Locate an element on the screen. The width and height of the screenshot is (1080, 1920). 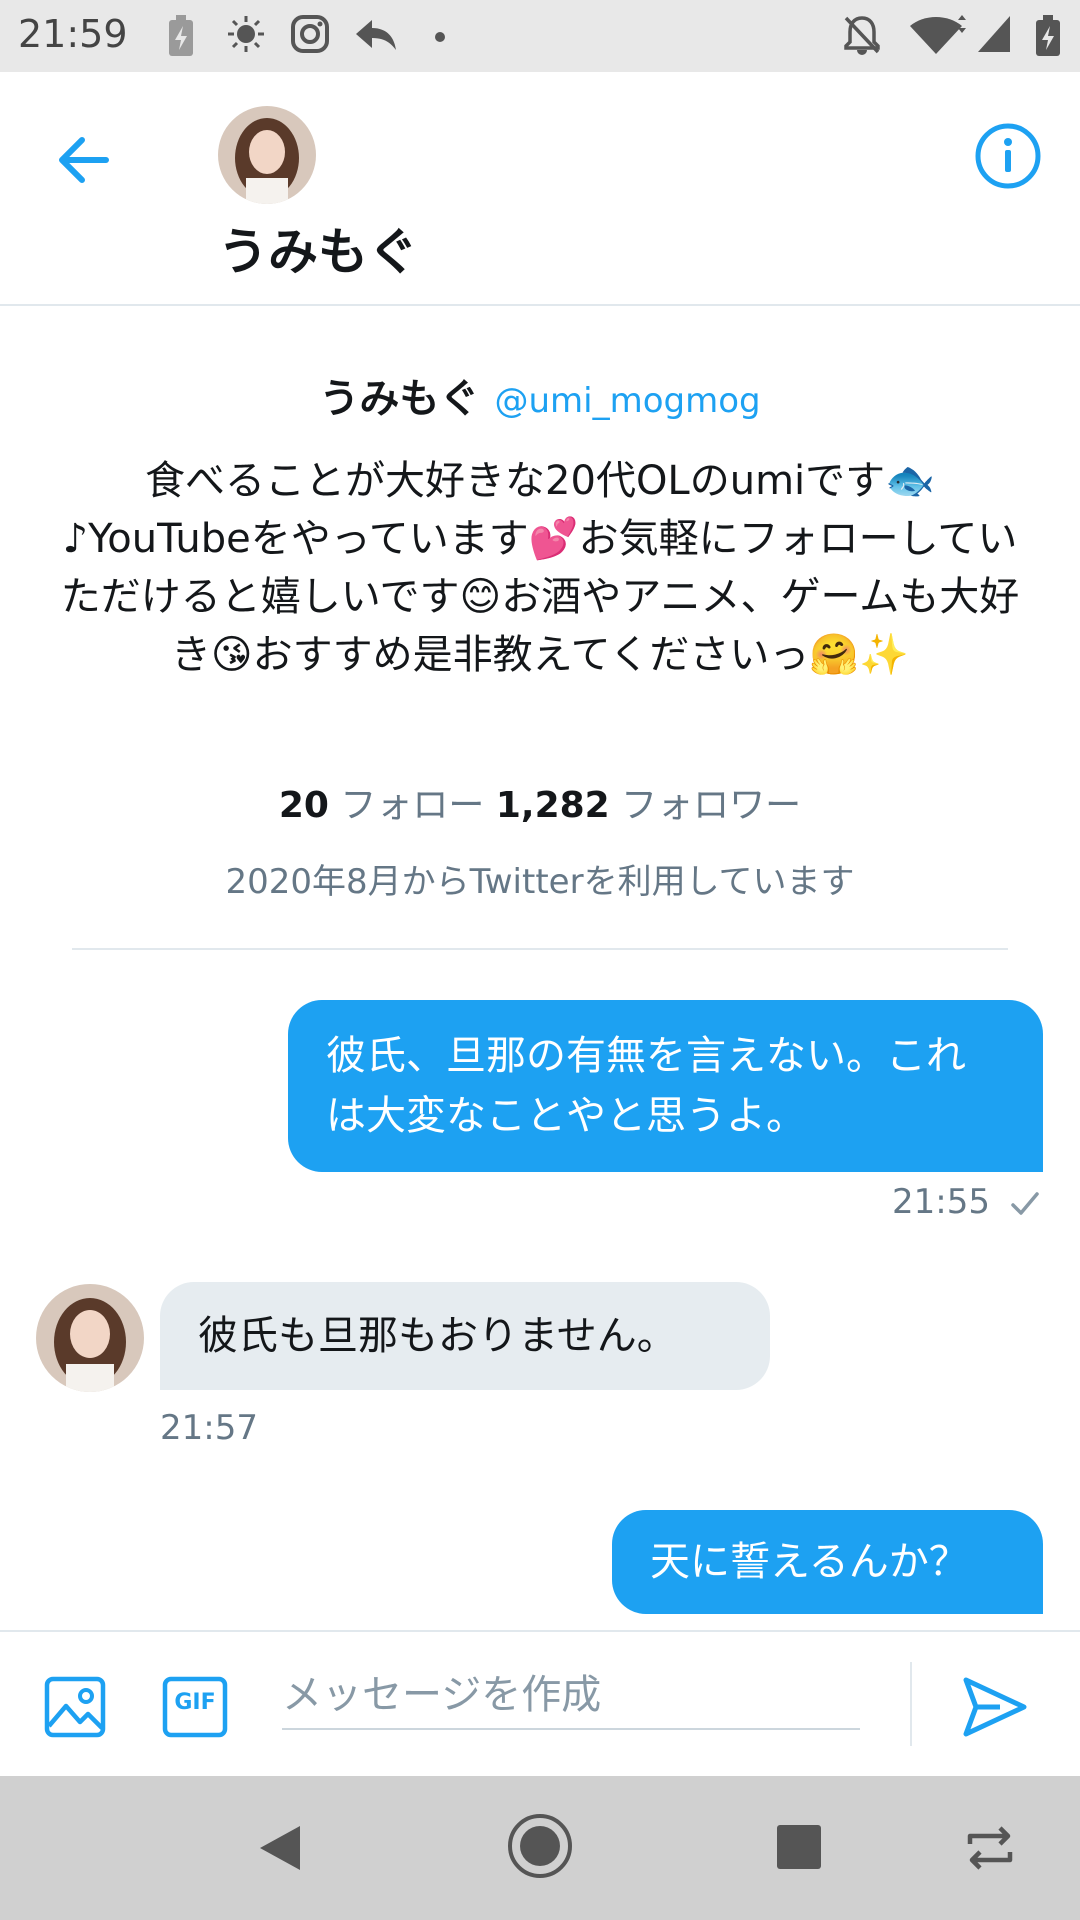
wifi-icon is located at coordinates (937, 37).